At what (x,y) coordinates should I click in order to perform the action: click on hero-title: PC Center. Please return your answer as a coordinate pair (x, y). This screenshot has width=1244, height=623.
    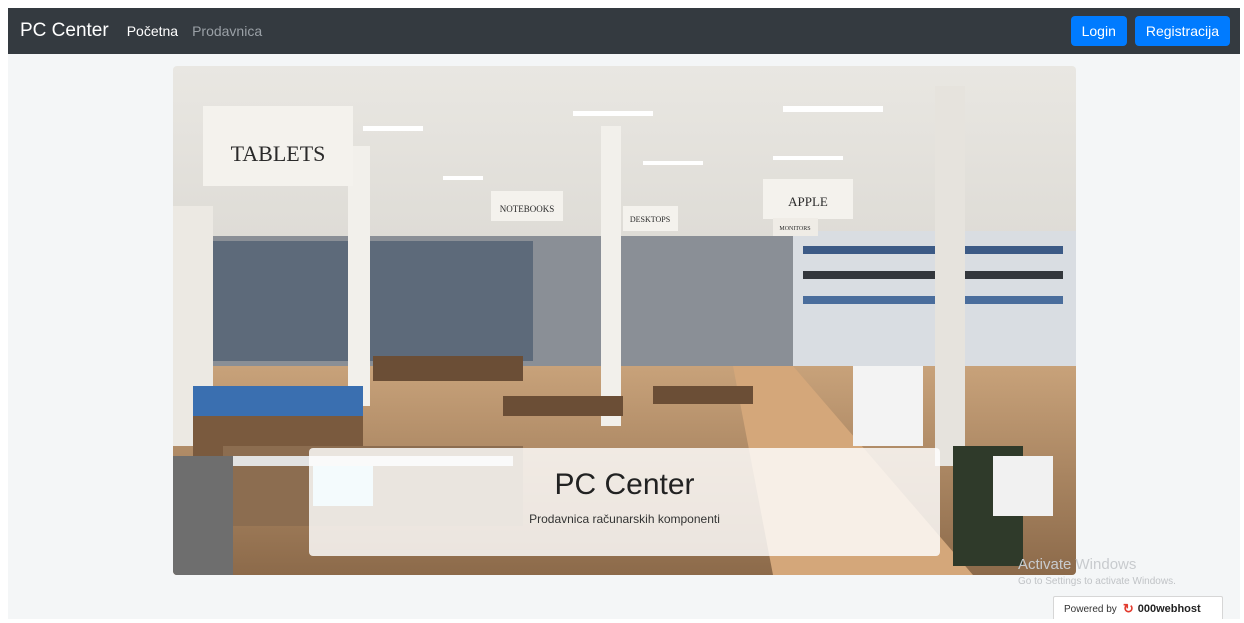
    Looking at the image, I should click on (624, 484).